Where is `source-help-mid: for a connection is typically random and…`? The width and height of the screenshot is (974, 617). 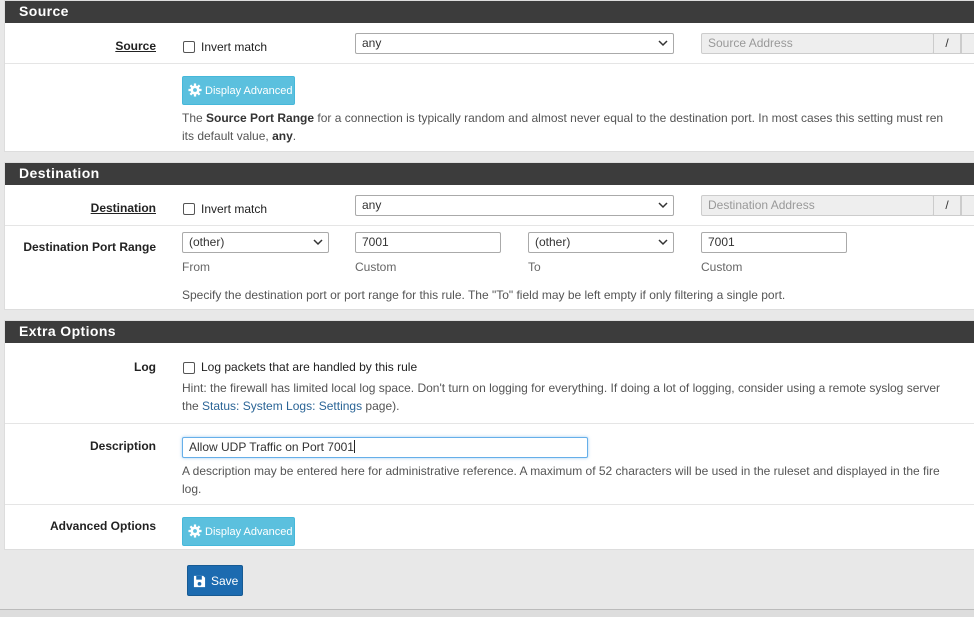 source-help-mid: for a connection is typically random and… is located at coordinates (629, 118).